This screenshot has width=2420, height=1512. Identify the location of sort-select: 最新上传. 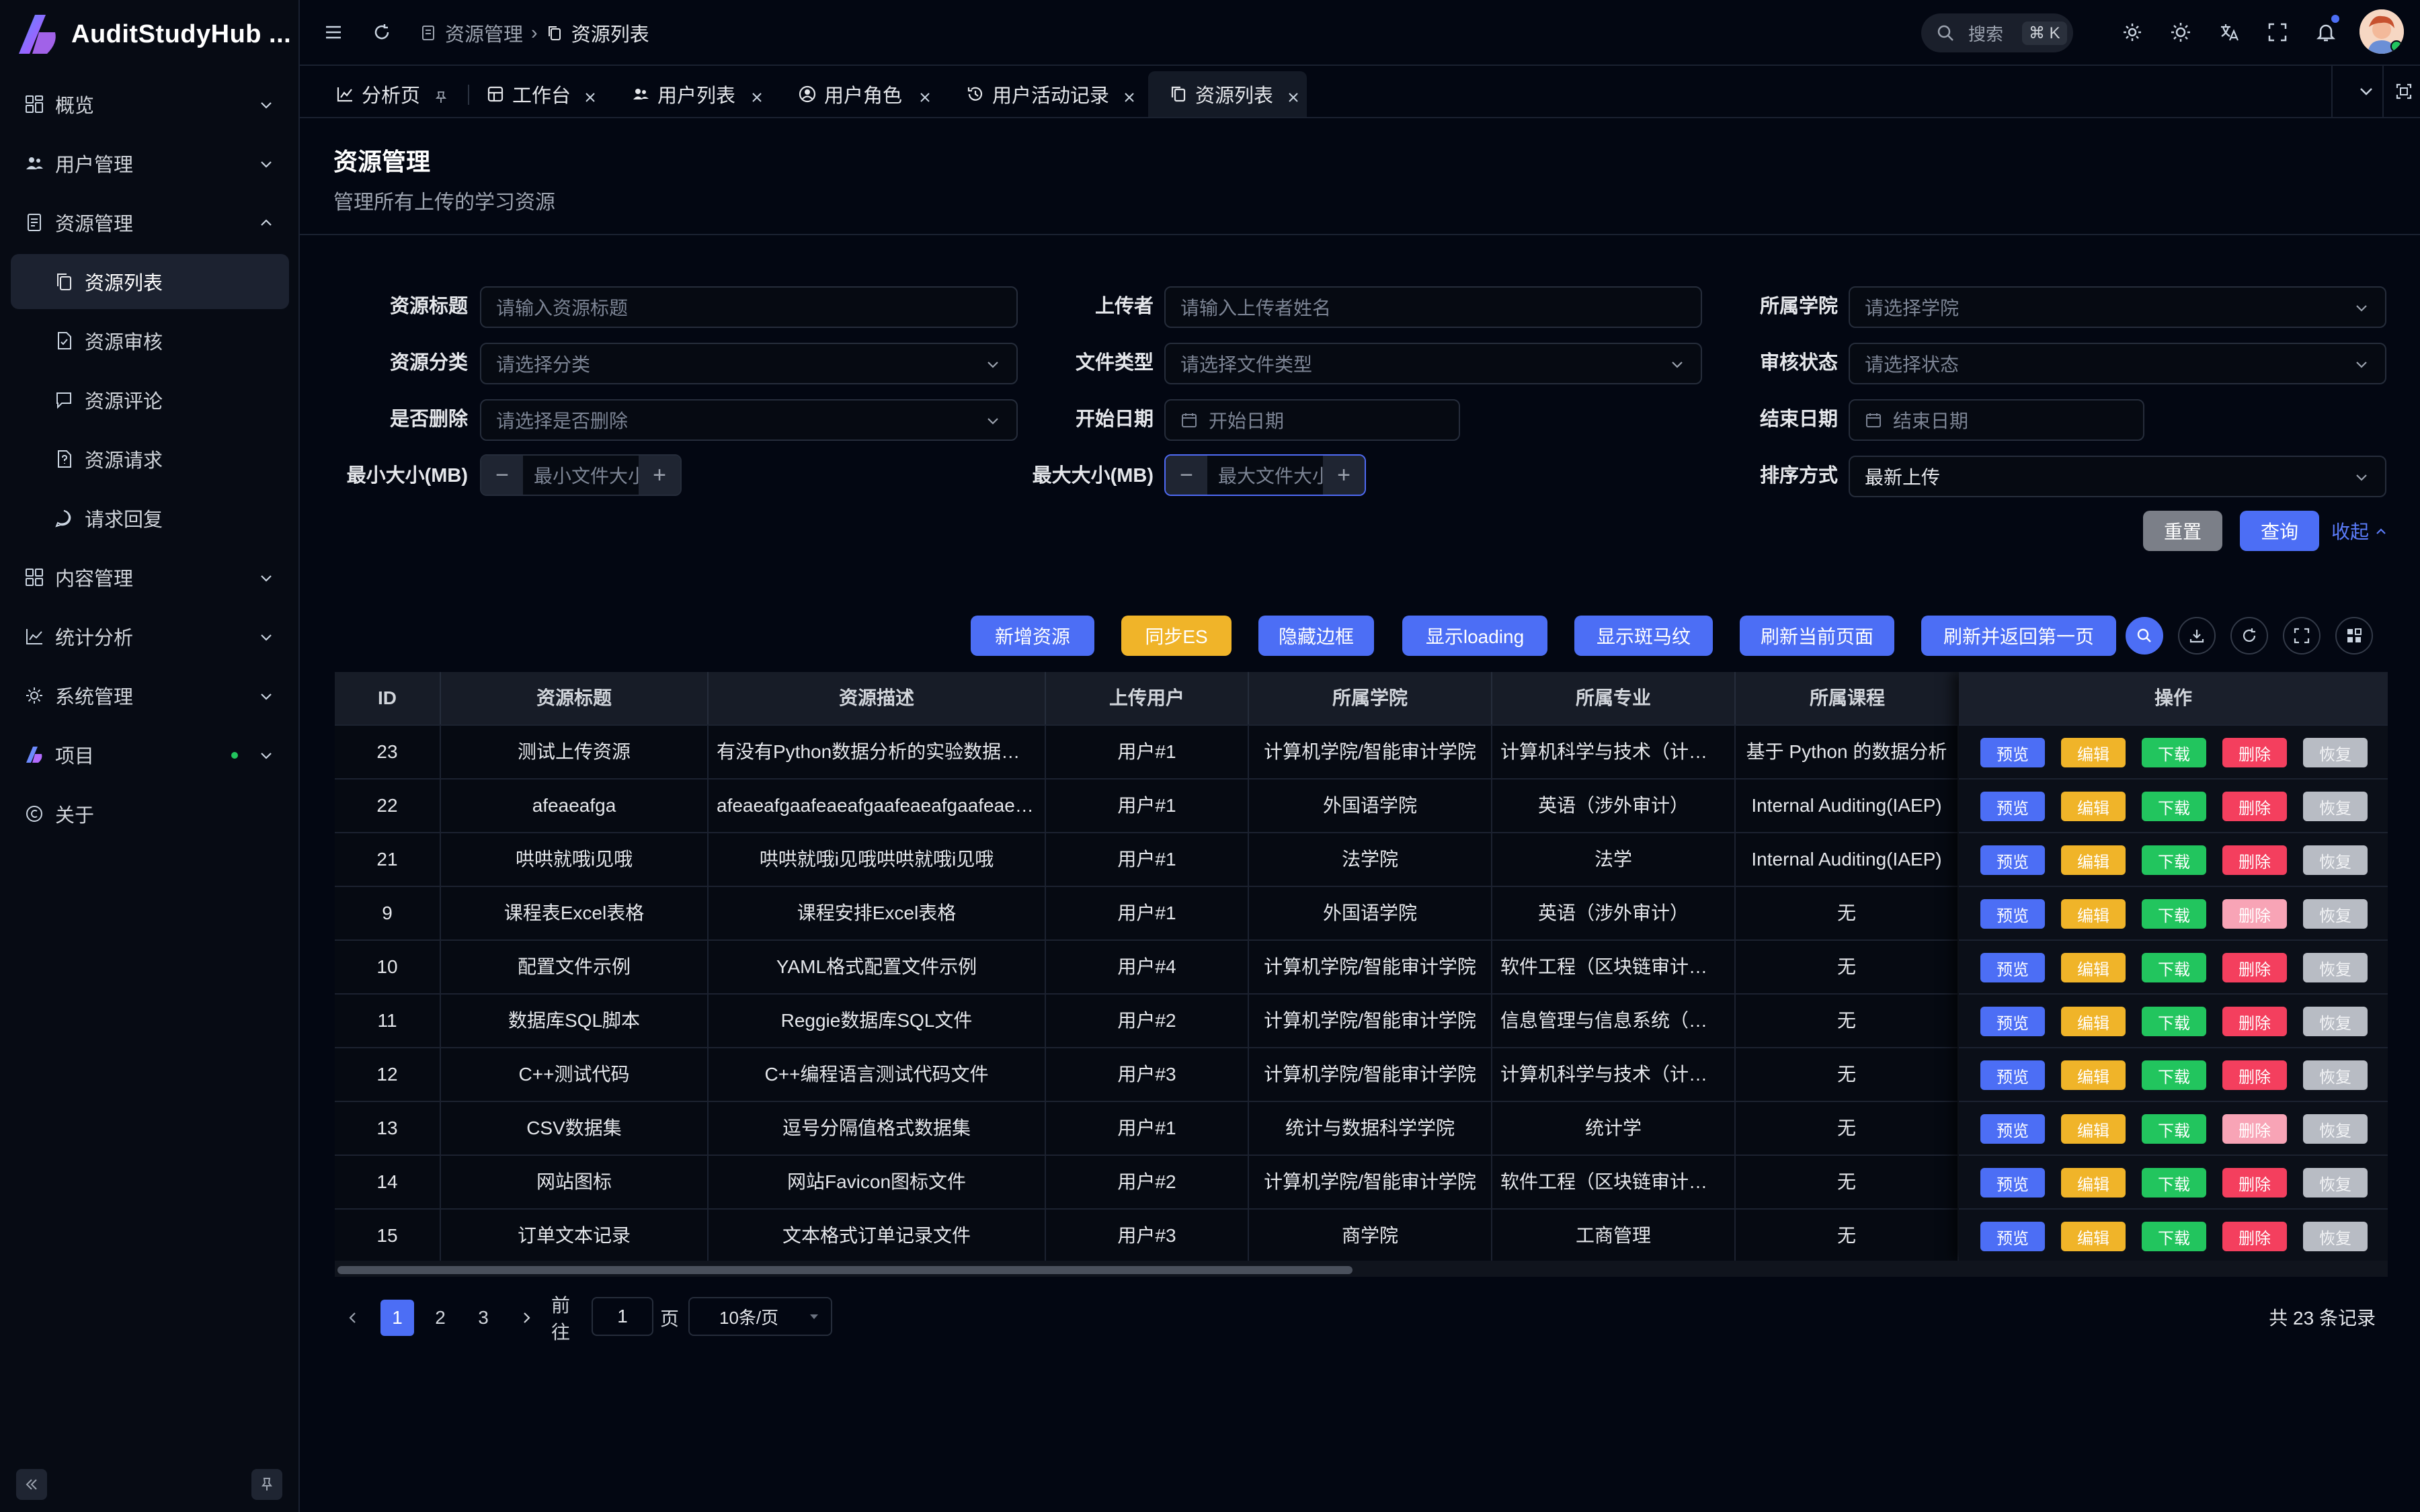
(2117, 477).